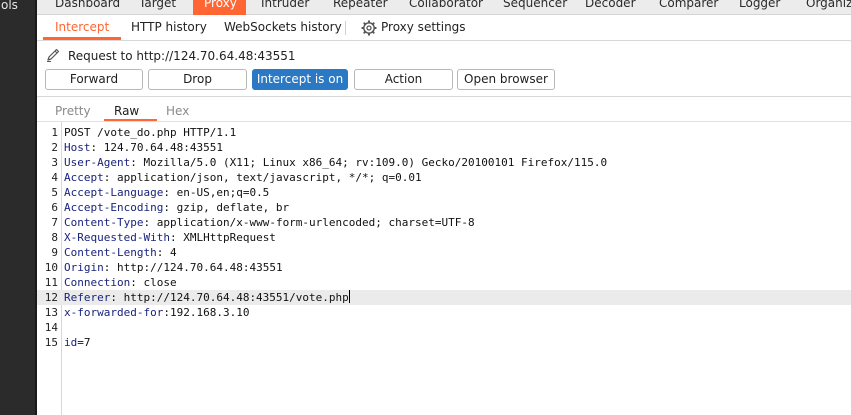 This screenshot has height=415, width=851. Describe the element at coordinates (177, 111) in the screenshot. I see `view-tab-hex: Hex` at that location.